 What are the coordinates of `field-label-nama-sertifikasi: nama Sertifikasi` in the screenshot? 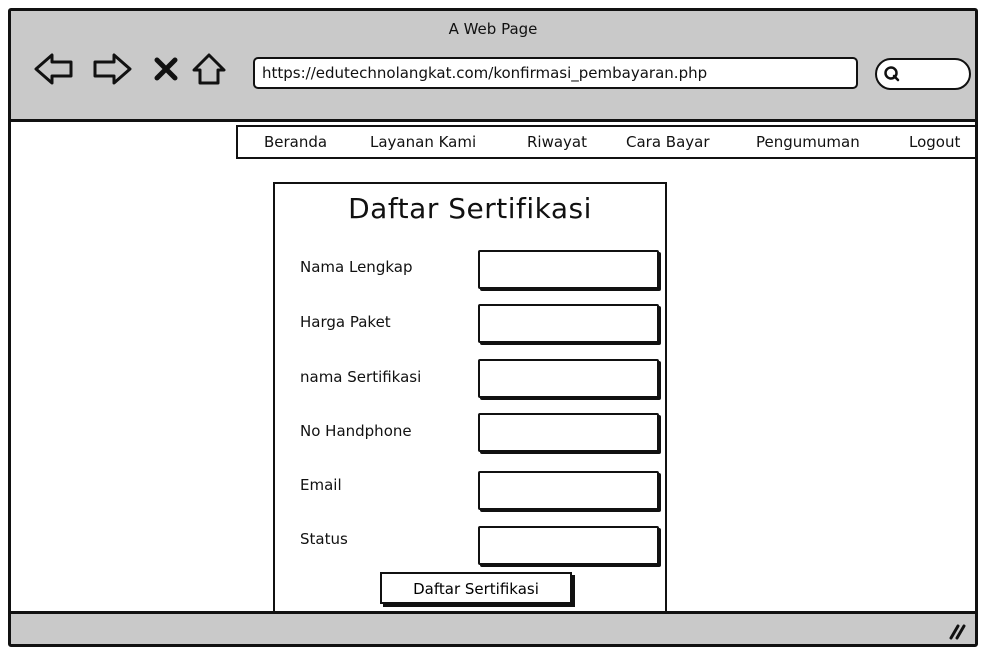 It's located at (361, 377).